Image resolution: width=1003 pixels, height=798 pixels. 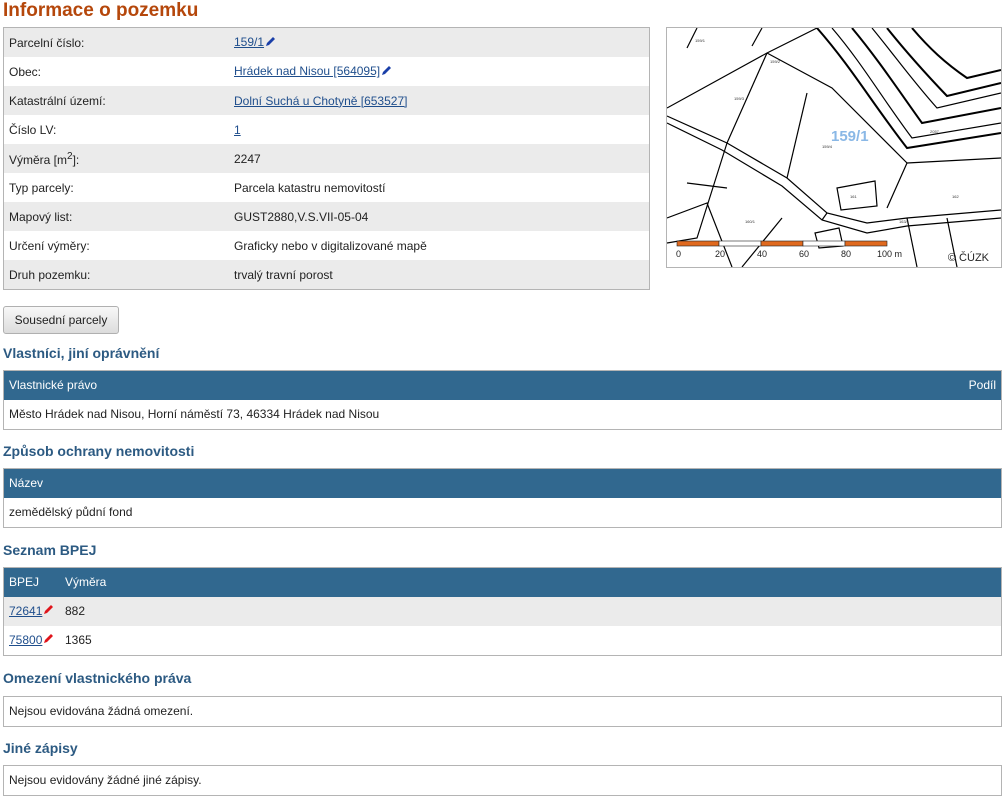 I want to click on protection-row: zemědělský půdní fond, so click(x=71, y=512).